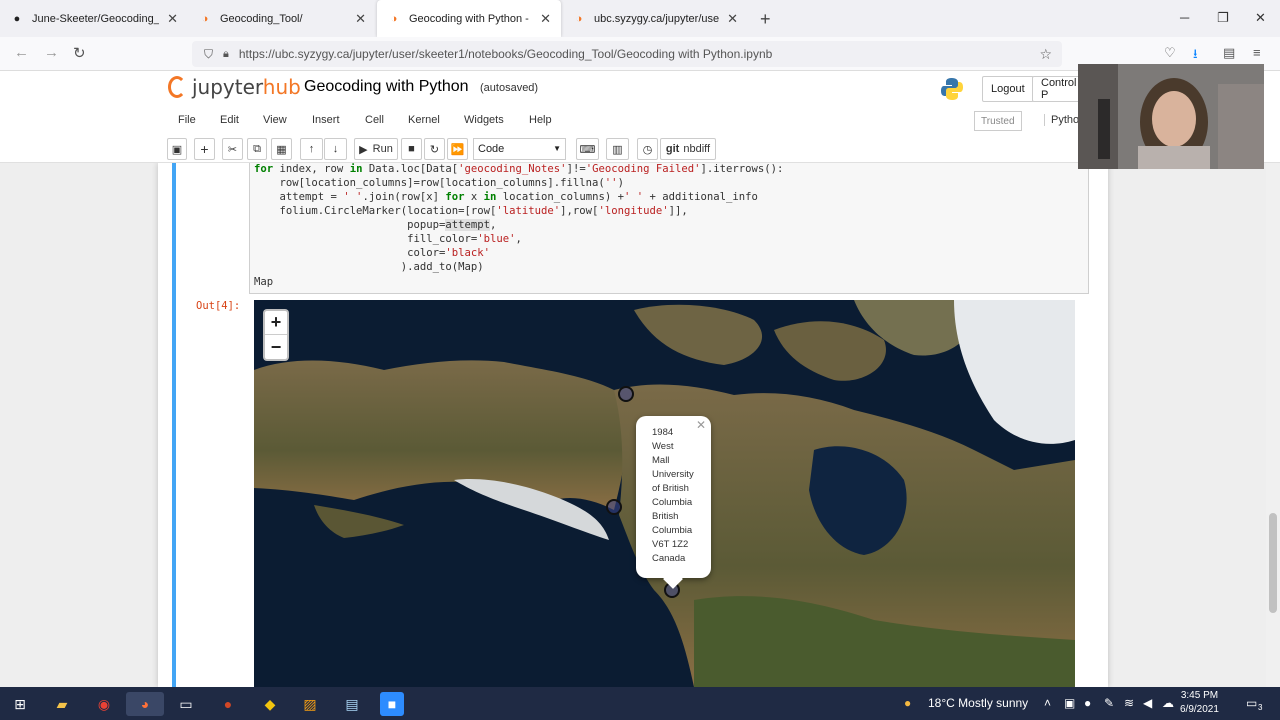 Image resolution: width=1280 pixels, height=720 pixels. What do you see at coordinates (491, 149) in the screenshot?
I see `cell-type-value: Code` at bounding box center [491, 149].